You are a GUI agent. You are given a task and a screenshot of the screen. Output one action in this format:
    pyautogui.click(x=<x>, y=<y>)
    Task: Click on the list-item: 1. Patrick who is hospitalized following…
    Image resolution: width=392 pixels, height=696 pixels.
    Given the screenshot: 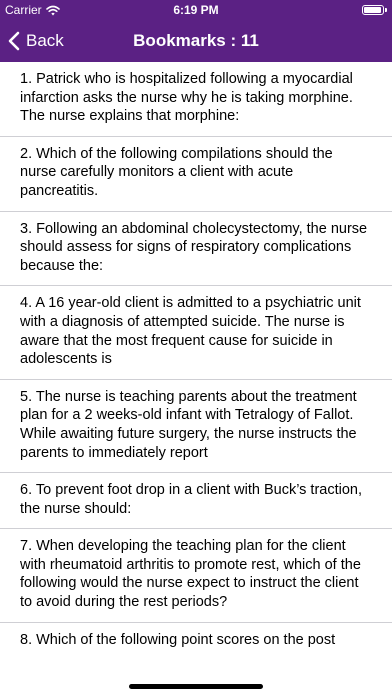 What is the action you would take?
    pyautogui.click(x=196, y=99)
    